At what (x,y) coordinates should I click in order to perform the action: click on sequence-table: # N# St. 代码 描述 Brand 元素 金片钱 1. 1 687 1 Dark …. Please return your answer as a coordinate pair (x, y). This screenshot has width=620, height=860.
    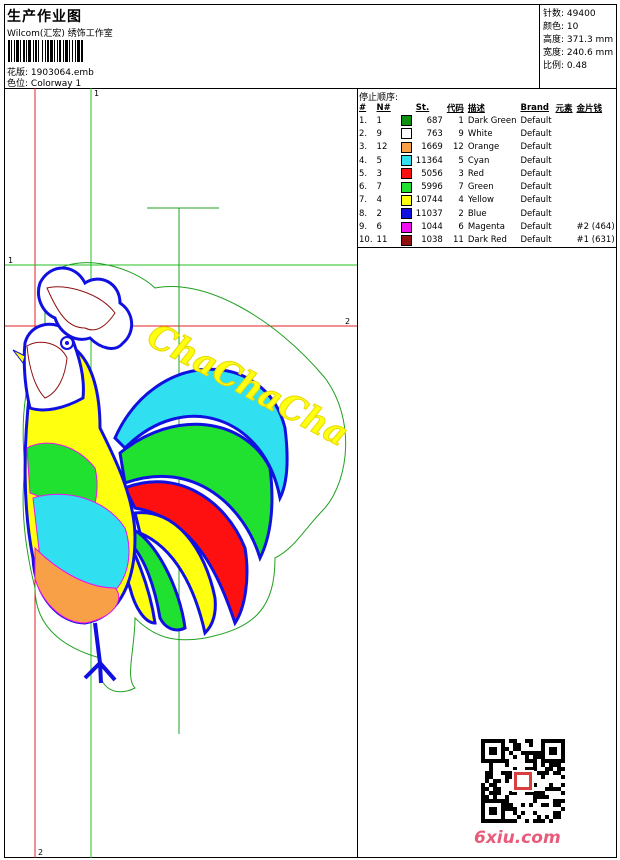
    Looking at the image, I should click on (487, 174).